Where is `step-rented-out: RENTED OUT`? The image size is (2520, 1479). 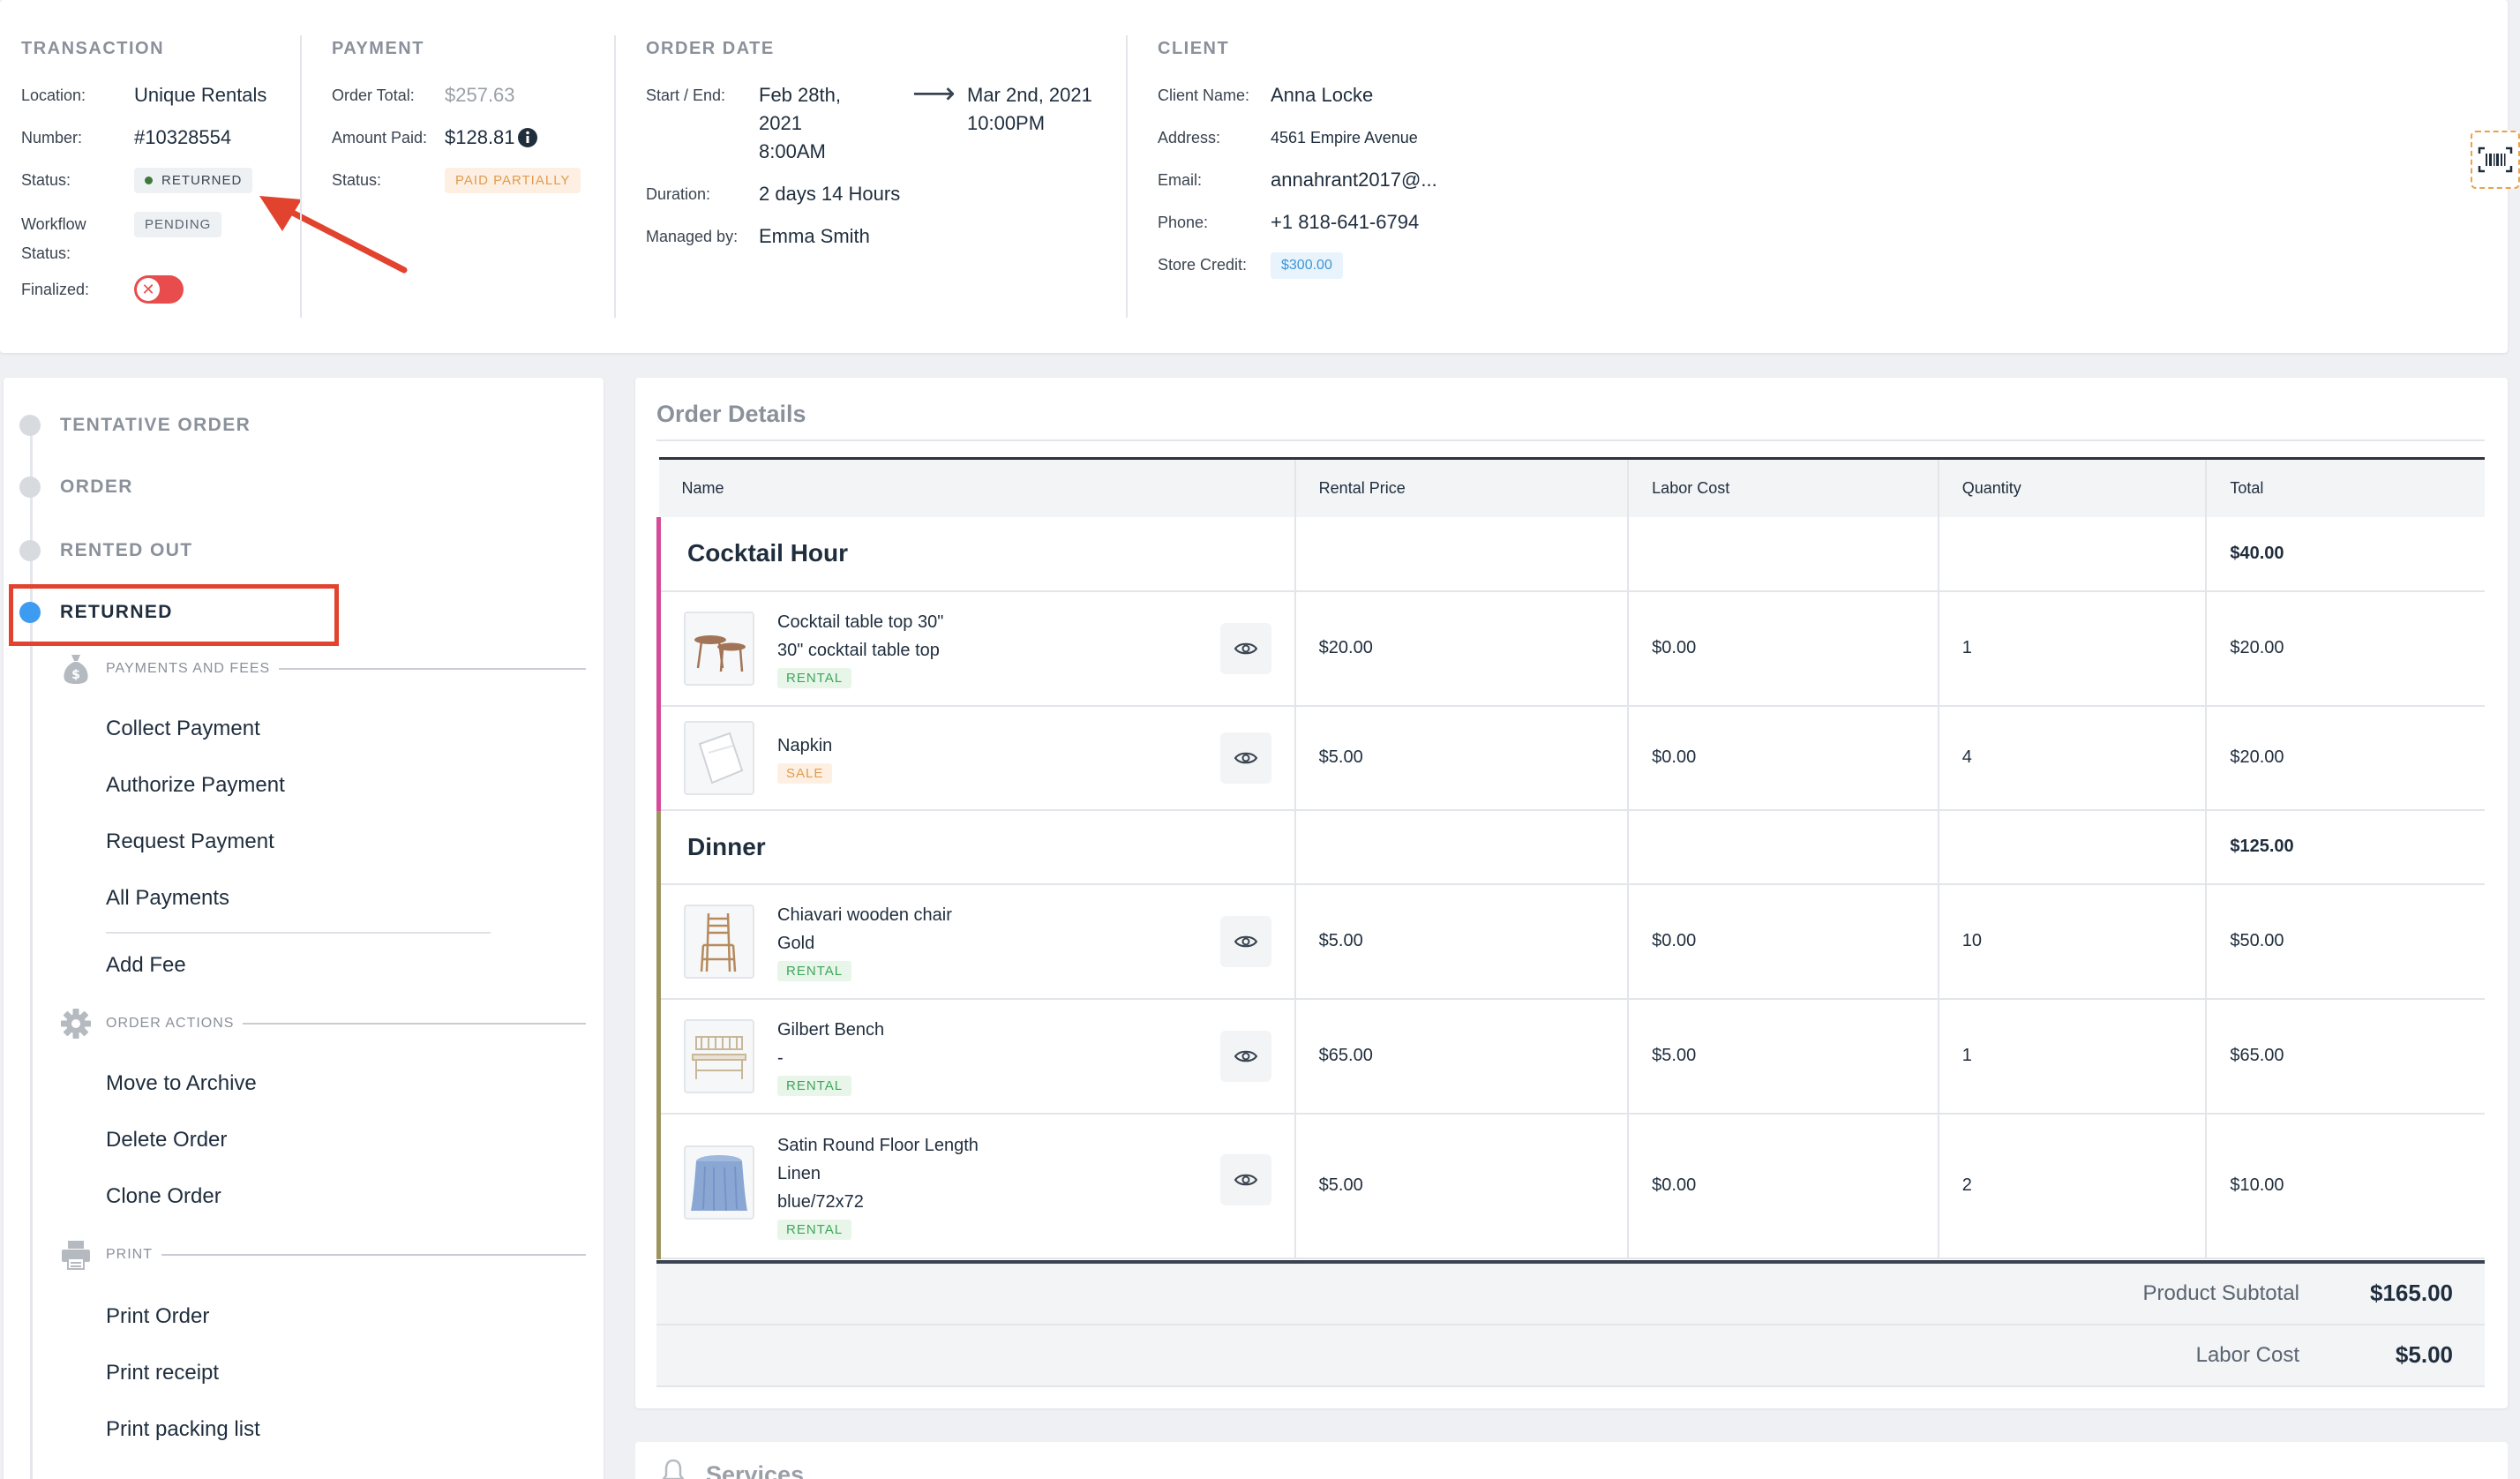 step-rented-out: RENTED OUT is located at coordinates (106, 551).